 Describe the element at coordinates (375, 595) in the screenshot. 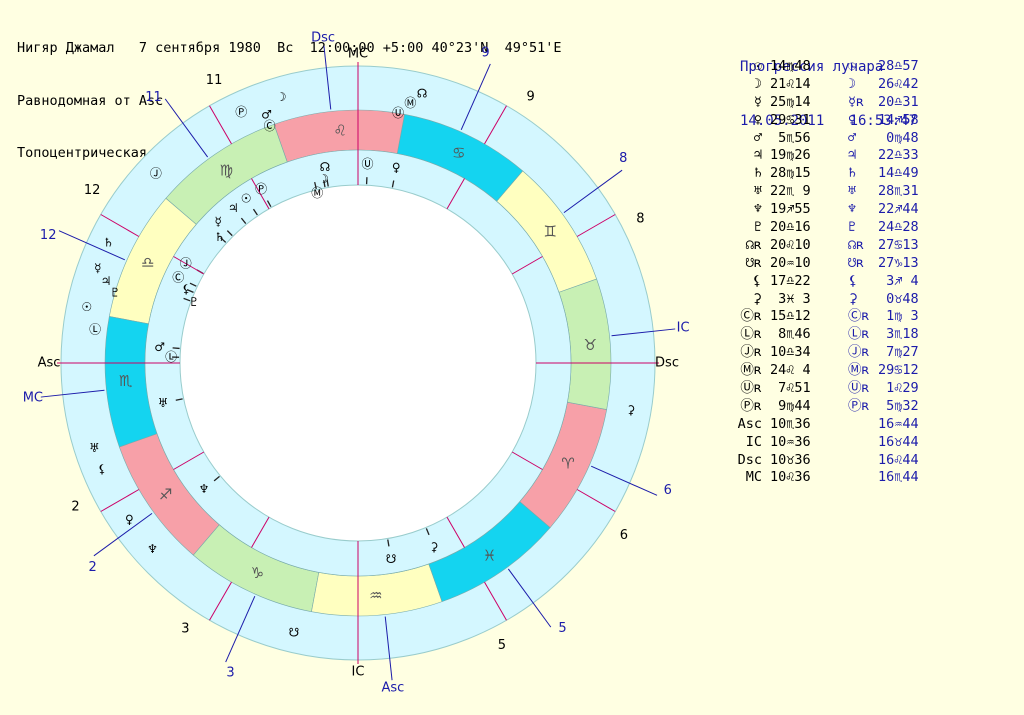

I see `zodiac-sign-glyph: ♒` at that location.